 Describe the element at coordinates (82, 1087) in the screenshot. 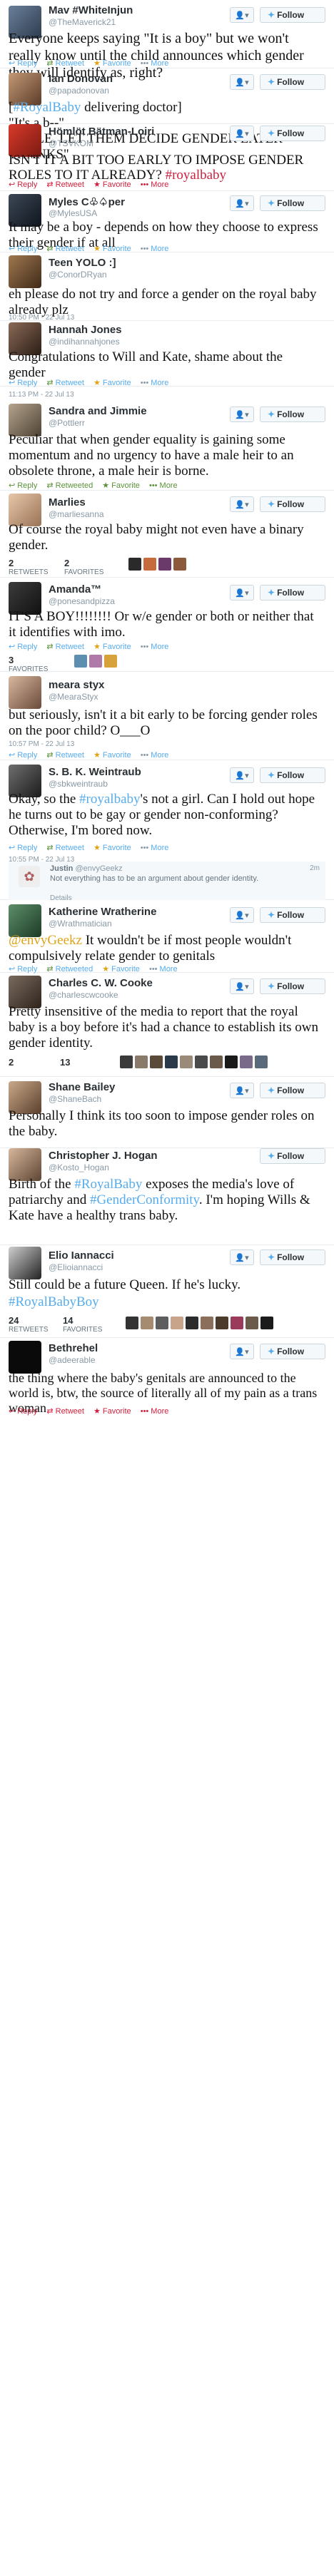

I see `user-name: Shane Bailey` at that location.